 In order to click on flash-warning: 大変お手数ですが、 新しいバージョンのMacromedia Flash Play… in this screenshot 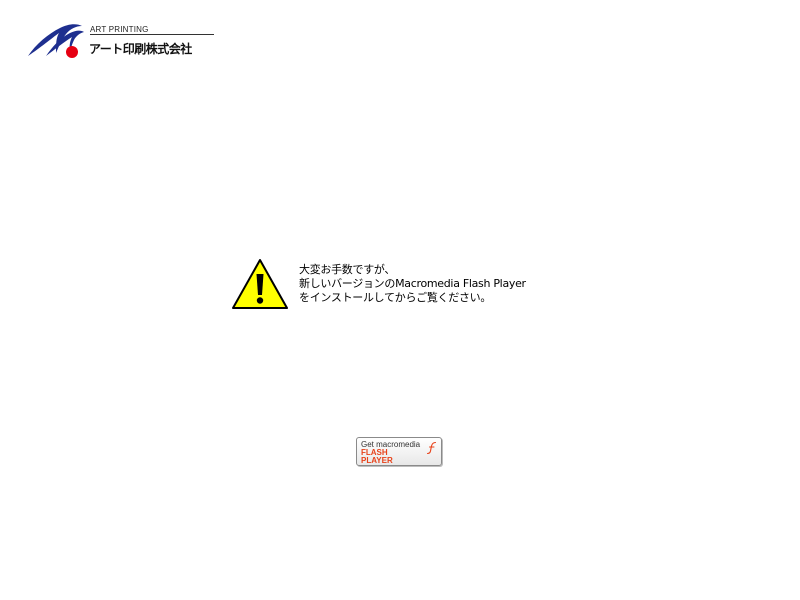, I will do `click(411, 285)`.